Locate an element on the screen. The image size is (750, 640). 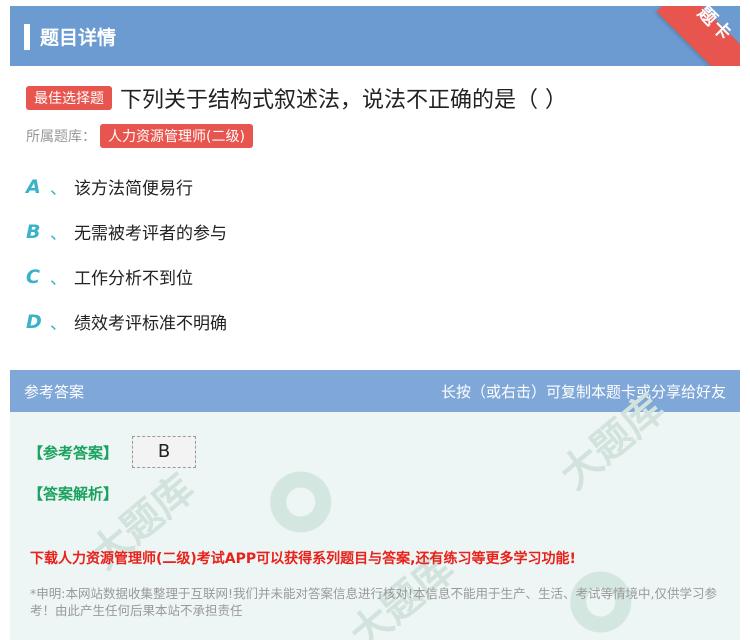
page-title: 题目详情 is located at coordinates (78, 38).